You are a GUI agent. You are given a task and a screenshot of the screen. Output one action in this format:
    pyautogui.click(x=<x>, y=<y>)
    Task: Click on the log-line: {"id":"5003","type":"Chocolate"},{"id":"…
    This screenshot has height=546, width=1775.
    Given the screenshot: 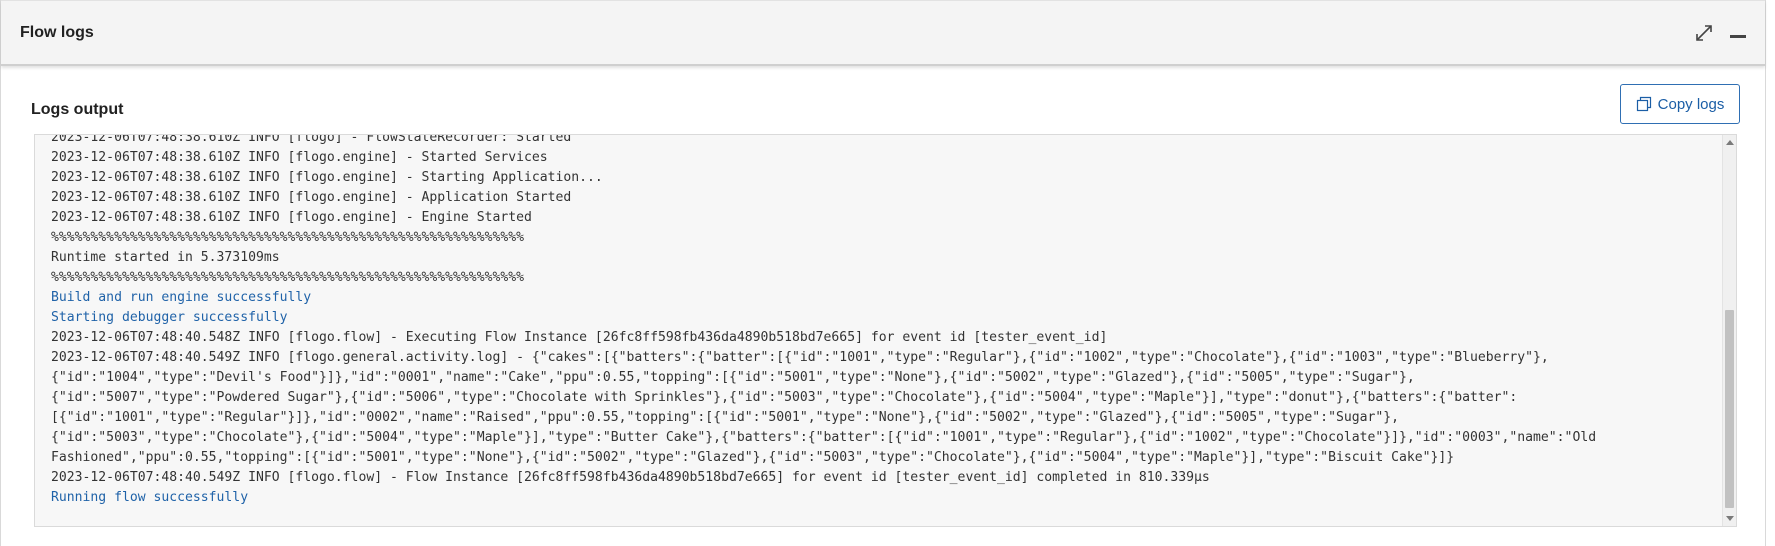 What is the action you would take?
    pyautogui.click(x=824, y=437)
    